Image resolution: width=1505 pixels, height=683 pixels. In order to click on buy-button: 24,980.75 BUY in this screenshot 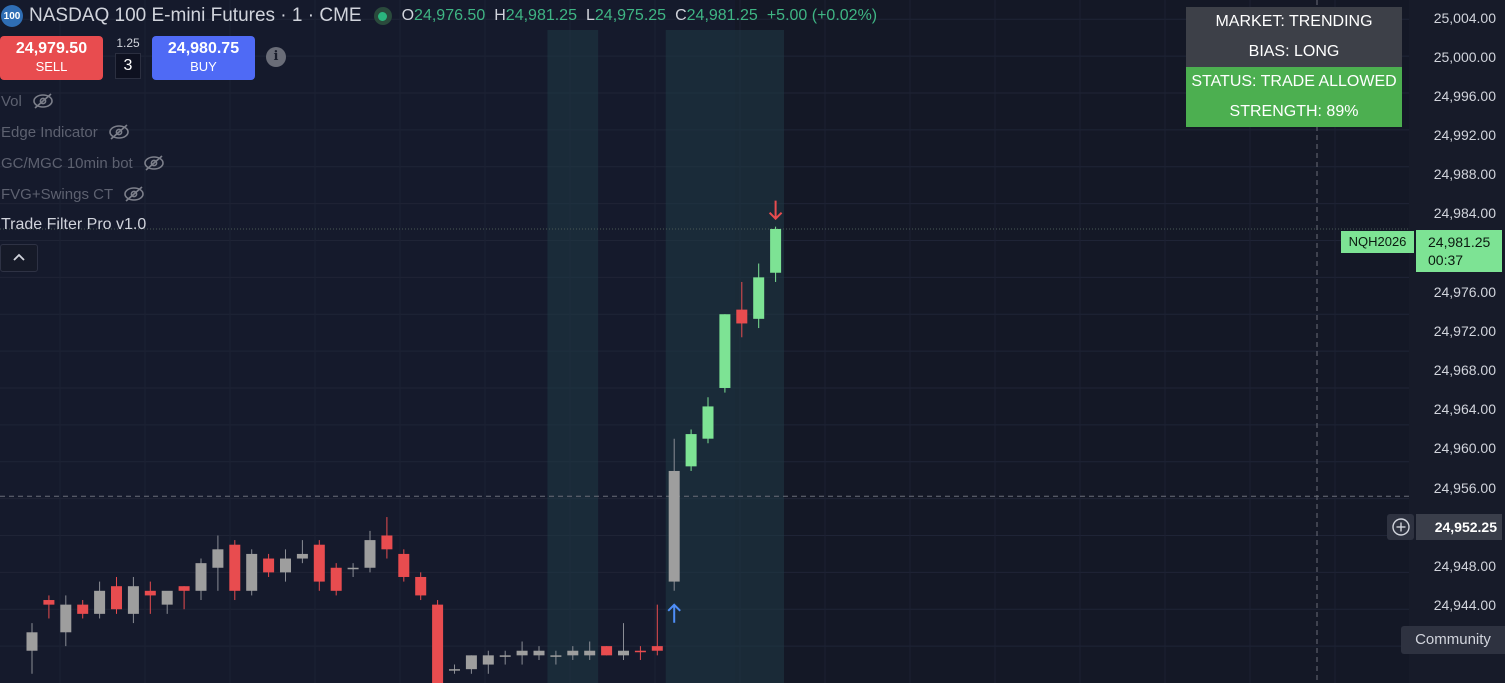, I will do `click(203, 58)`.